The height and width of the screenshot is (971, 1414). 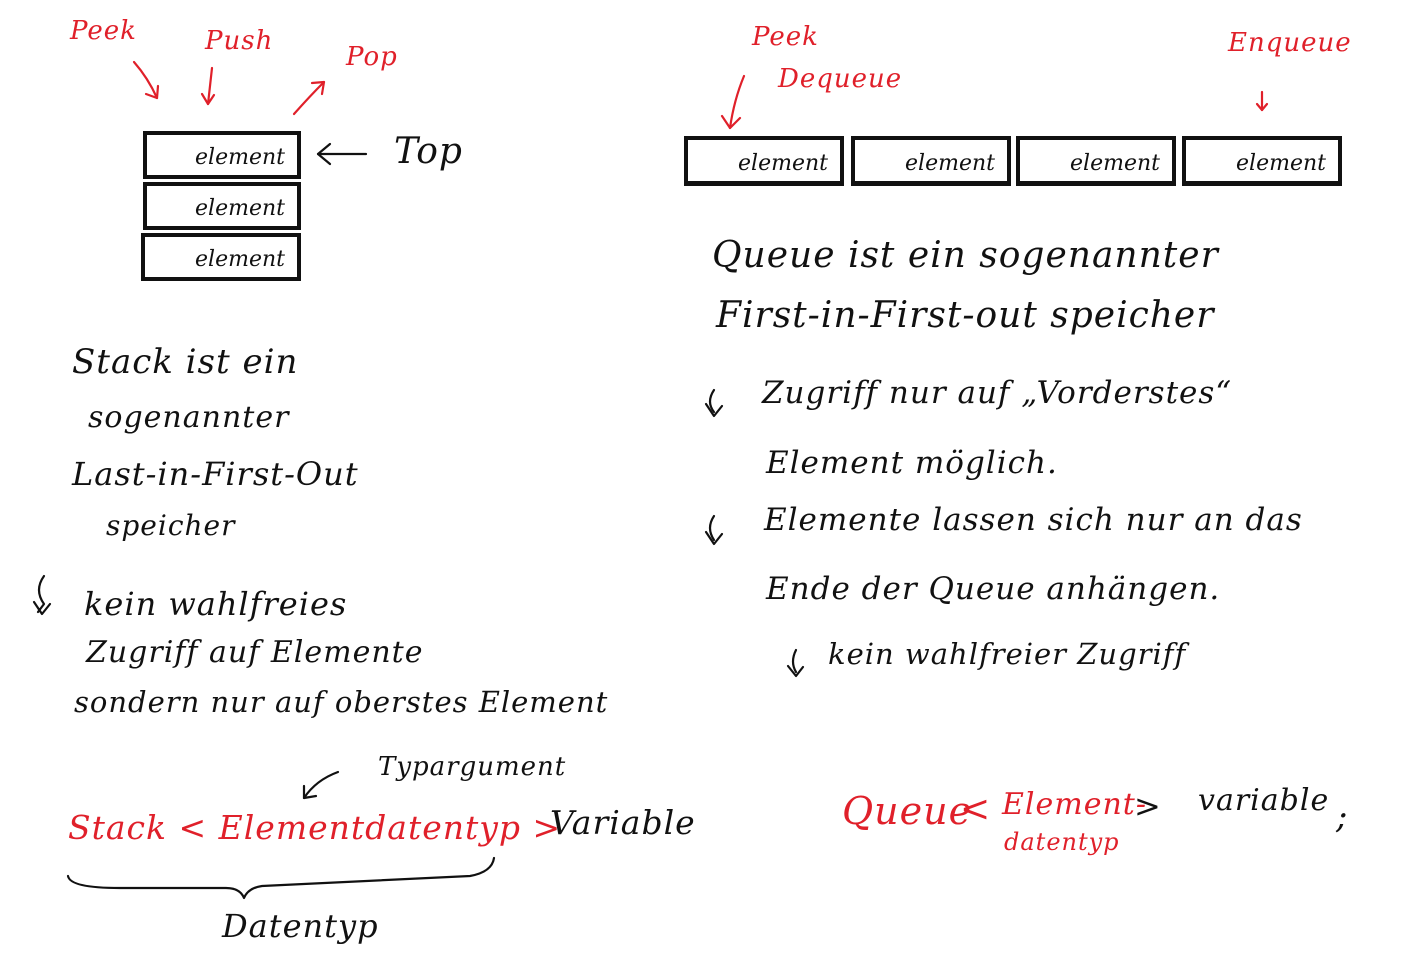 What do you see at coordinates (976, 809) in the screenshot?
I see `queue-declaration-open-bracket: <` at bounding box center [976, 809].